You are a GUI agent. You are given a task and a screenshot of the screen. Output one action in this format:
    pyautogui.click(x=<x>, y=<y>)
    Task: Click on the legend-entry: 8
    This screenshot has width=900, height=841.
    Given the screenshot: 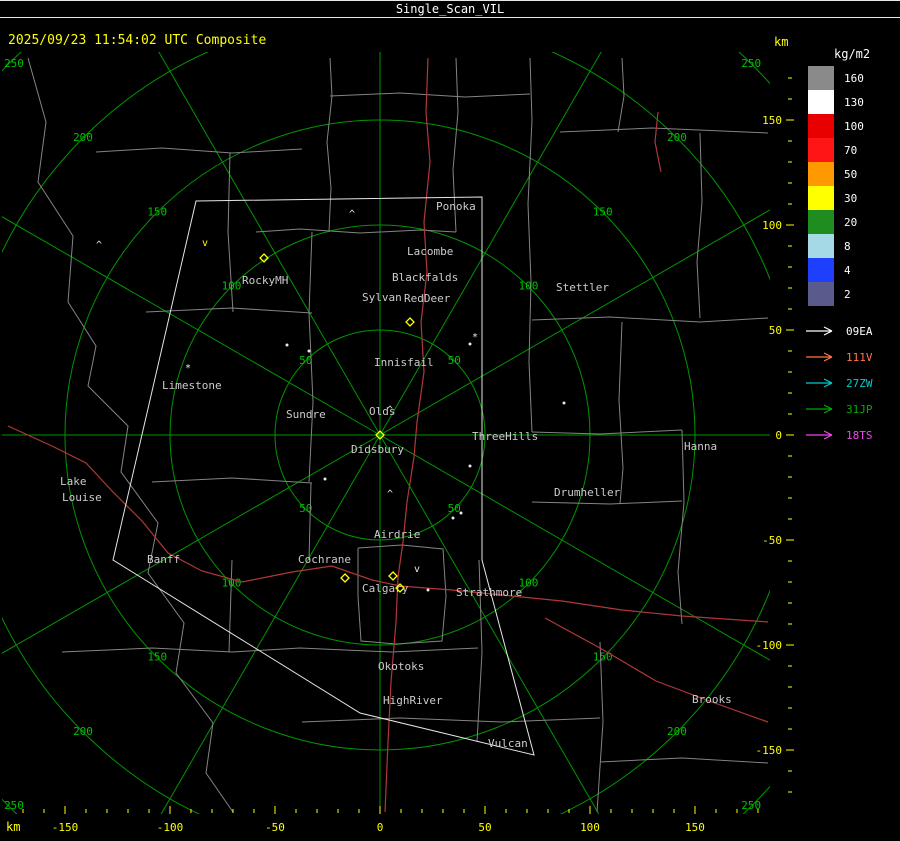 What is the action you would take?
    pyautogui.click(x=836, y=246)
    